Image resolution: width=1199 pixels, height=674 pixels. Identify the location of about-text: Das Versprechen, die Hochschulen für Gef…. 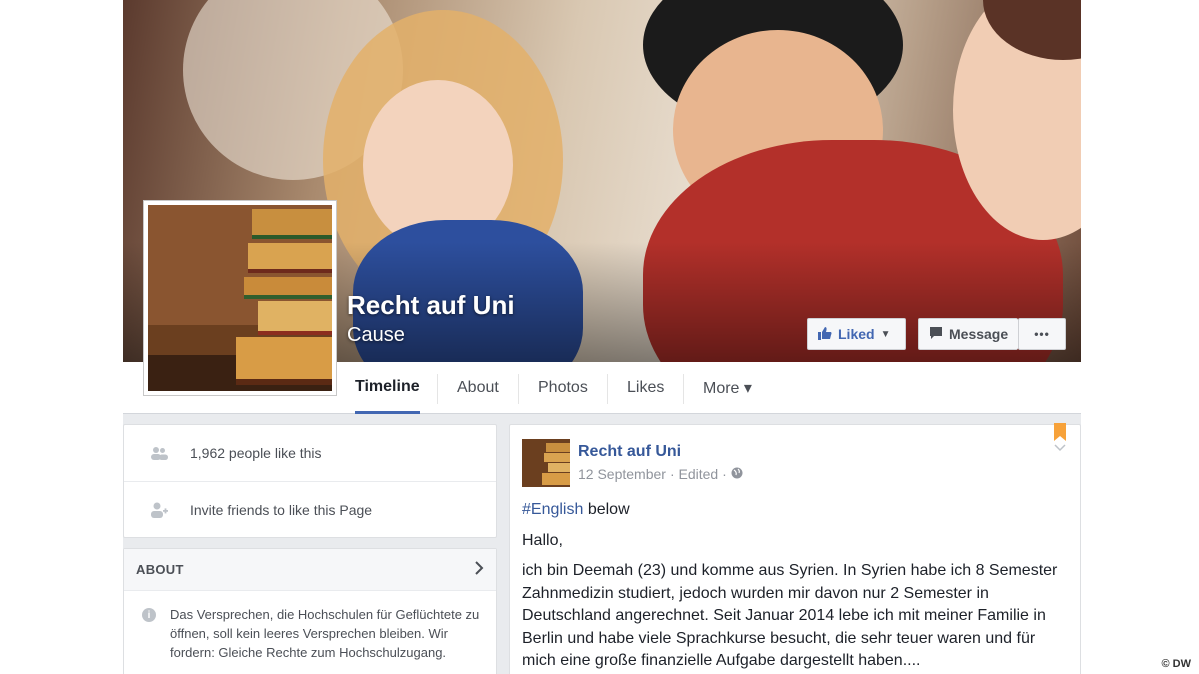
(325, 633).